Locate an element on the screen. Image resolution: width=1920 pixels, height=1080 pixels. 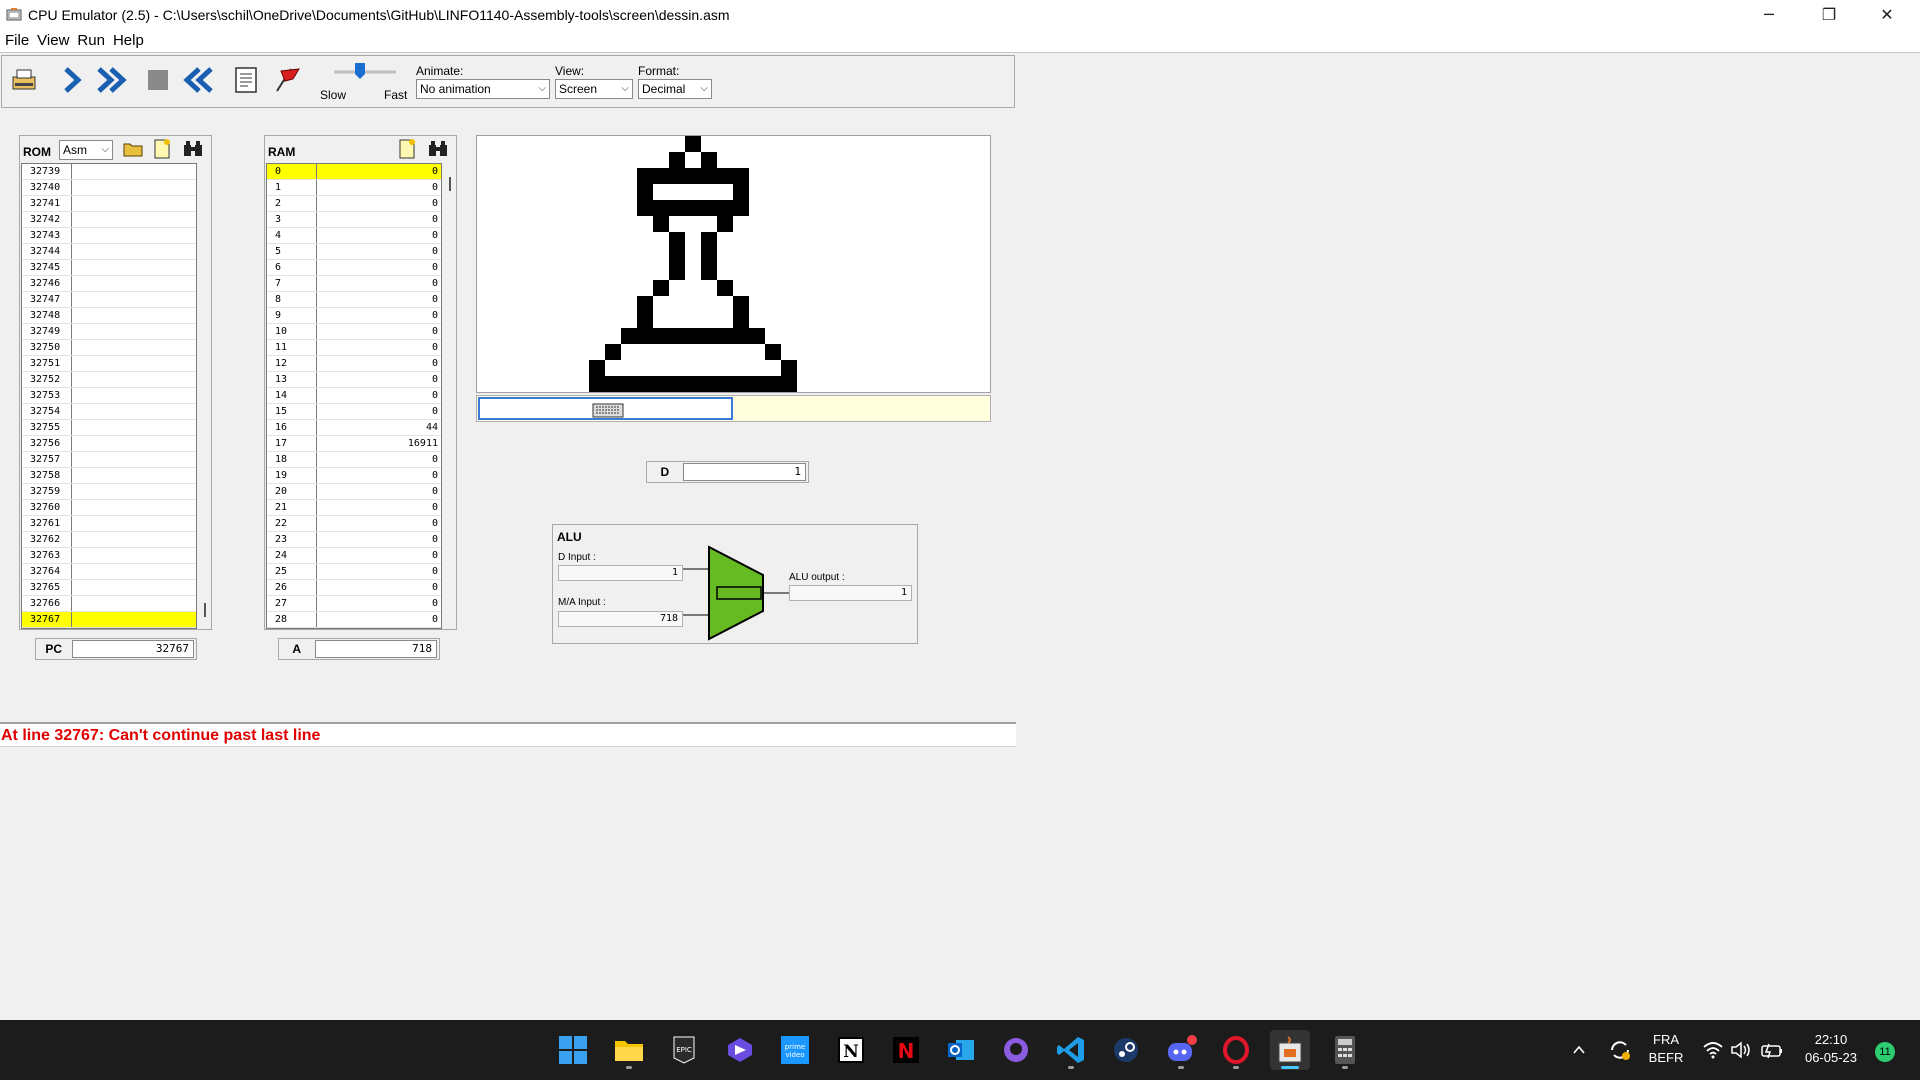
rom-row: 32741 is located at coordinates (109, 204).